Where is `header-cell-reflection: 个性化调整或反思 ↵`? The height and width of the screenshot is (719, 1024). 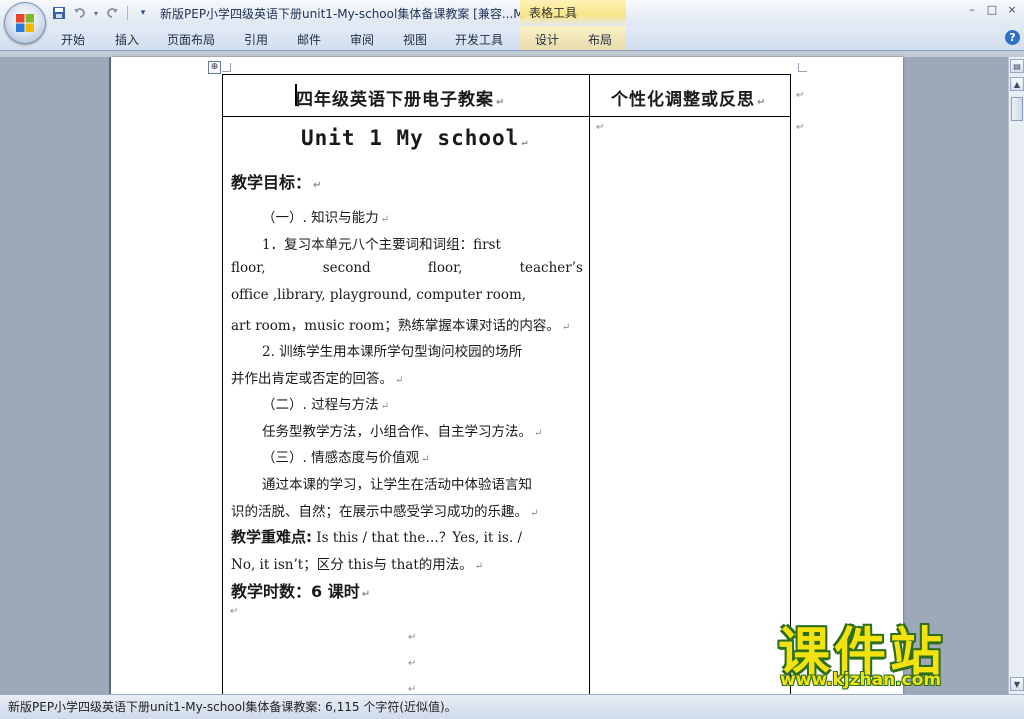
header-cell-reflection: 个性化调整或反思 ↵ is located at coordinates (688, 97).